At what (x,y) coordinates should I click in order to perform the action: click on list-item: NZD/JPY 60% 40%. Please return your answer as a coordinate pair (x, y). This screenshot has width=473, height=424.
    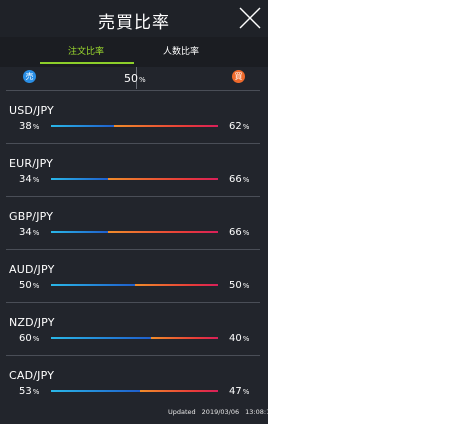
    Looking at the image, I should click on (134, 329).